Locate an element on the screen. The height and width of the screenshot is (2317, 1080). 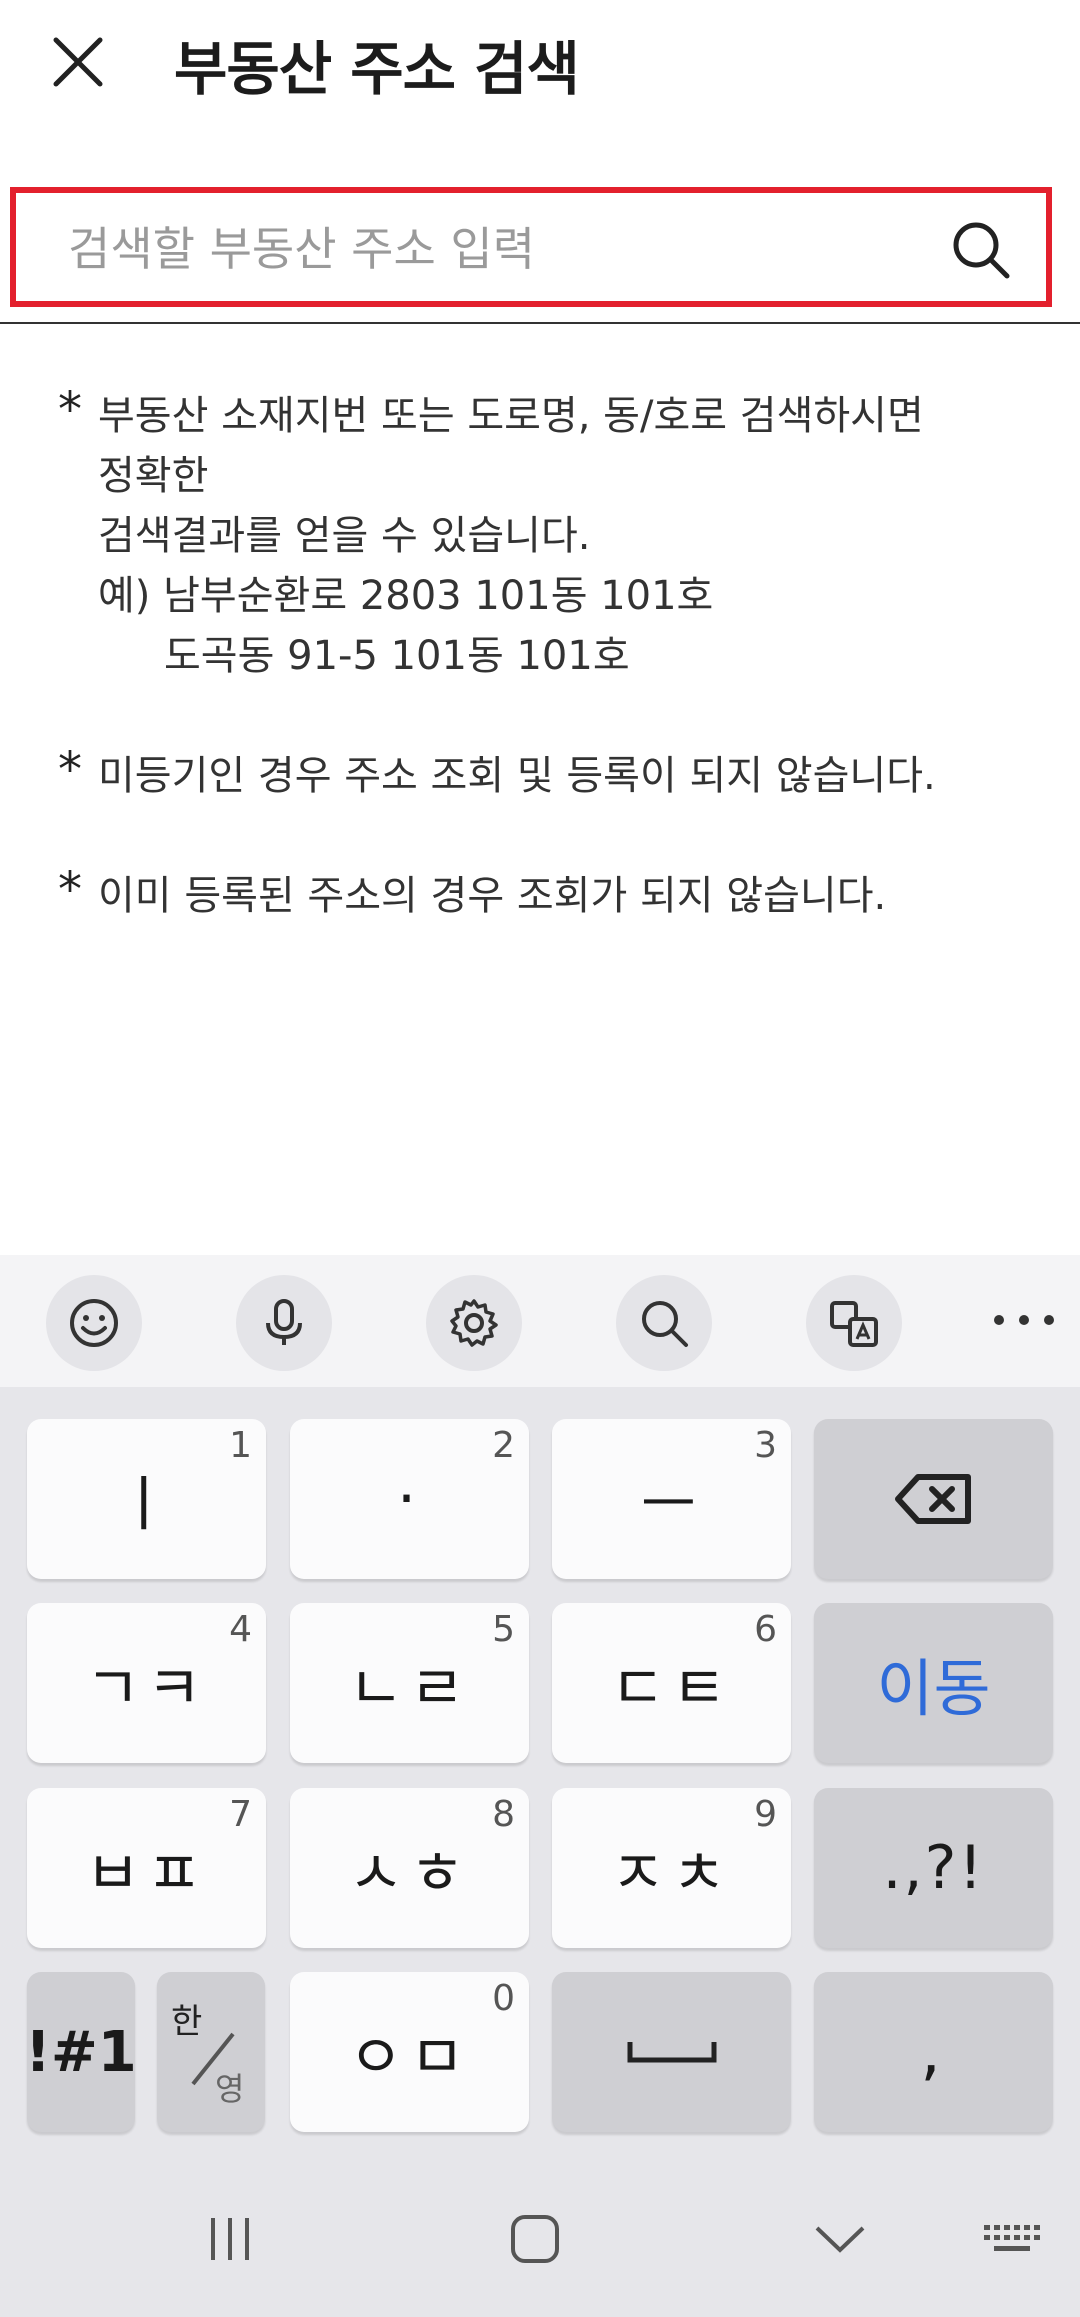
navigation-bar is located at coordinates (540, 2237).